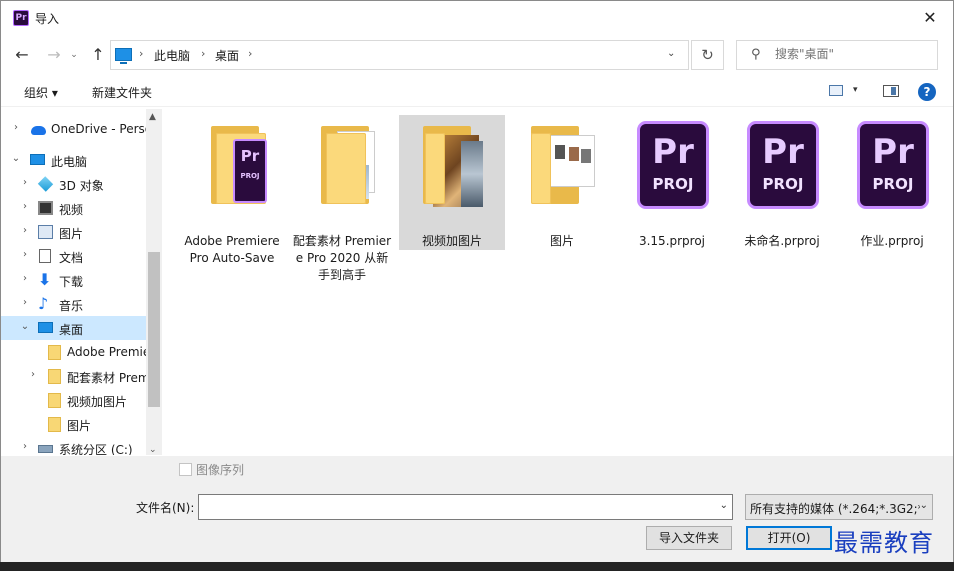  I want to click on sidebar-item-label: 视频, so click(71, 210).